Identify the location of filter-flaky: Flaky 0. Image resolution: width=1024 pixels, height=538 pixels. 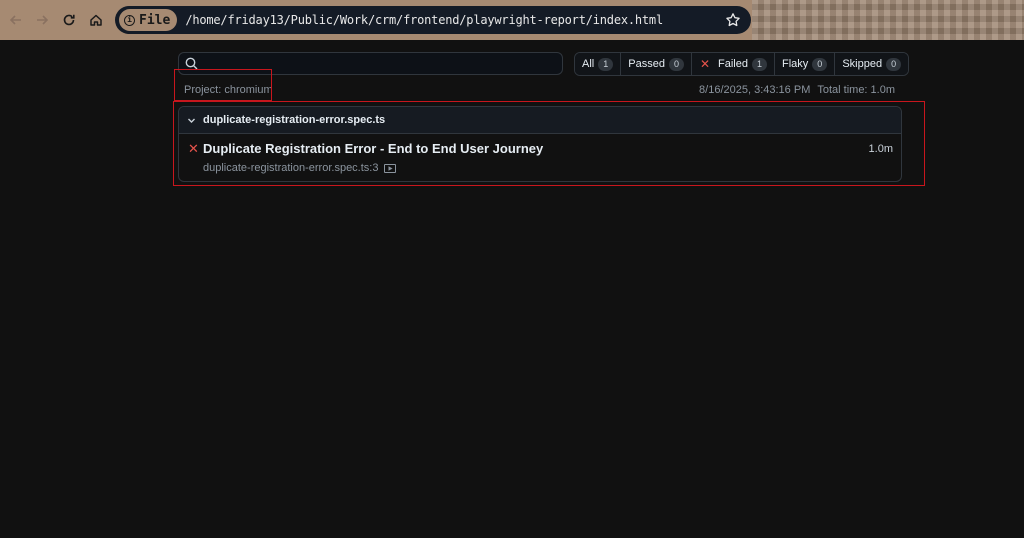
(805, 64).